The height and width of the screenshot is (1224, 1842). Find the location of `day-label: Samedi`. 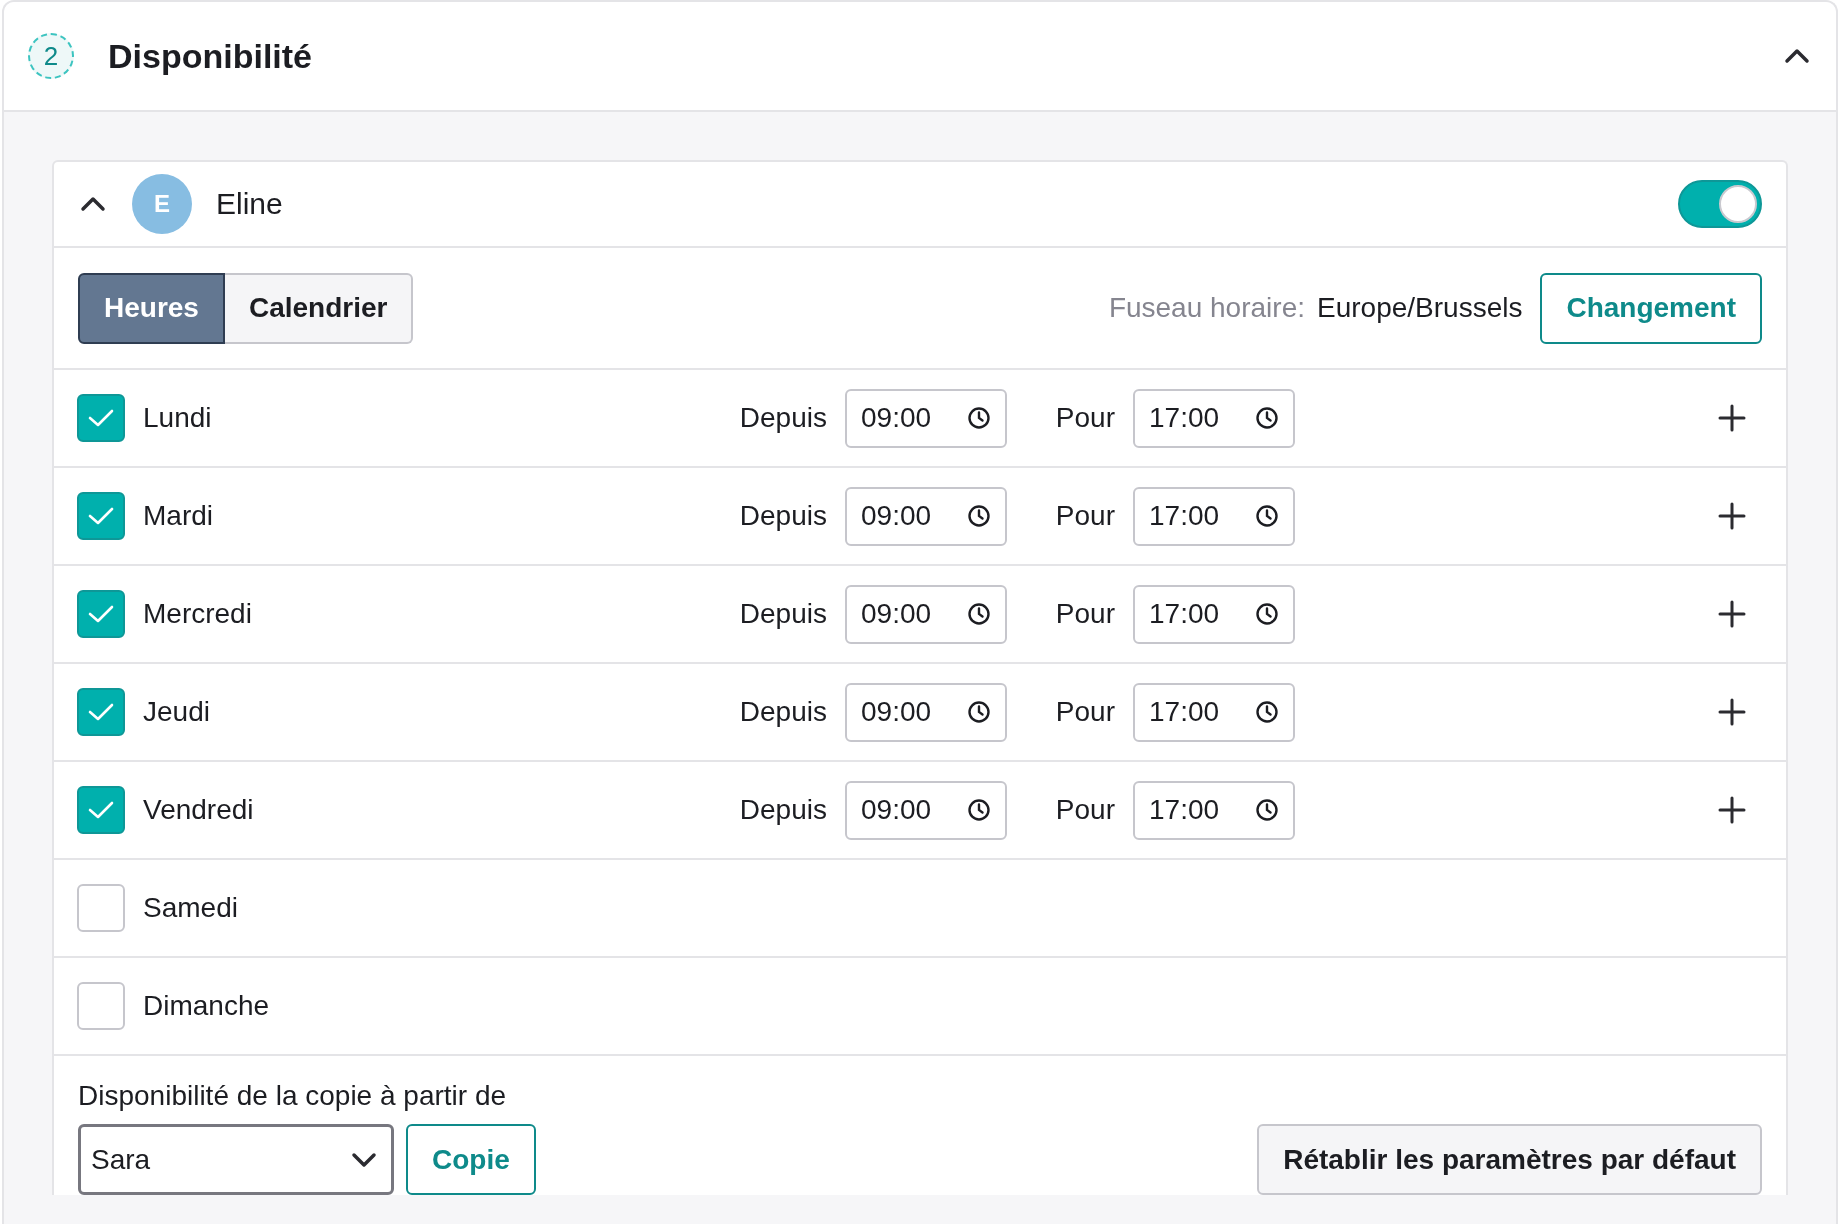

day-label: Samedi is located at coordinates (190, 908).